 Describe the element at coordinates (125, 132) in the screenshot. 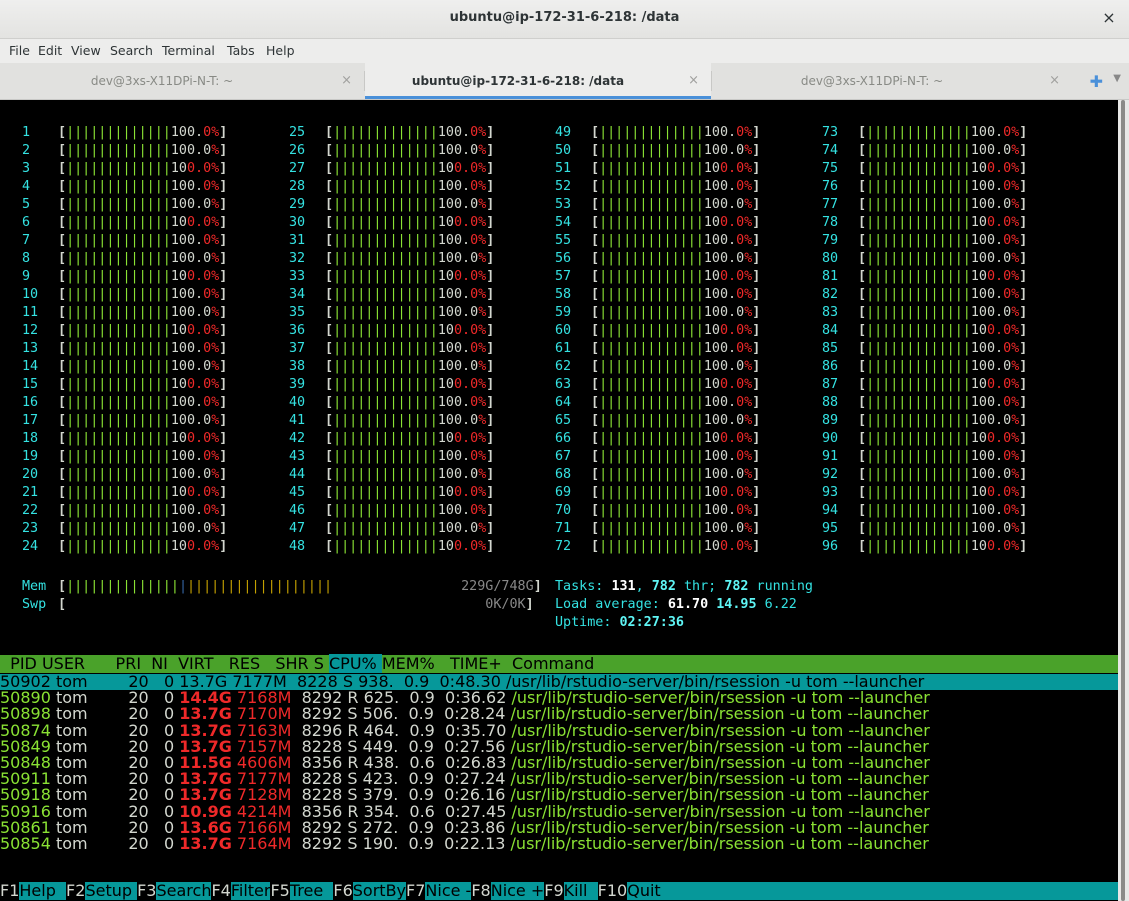

I see `cpu-meter: 1 [|||||||||||||100.0%]` at that location.